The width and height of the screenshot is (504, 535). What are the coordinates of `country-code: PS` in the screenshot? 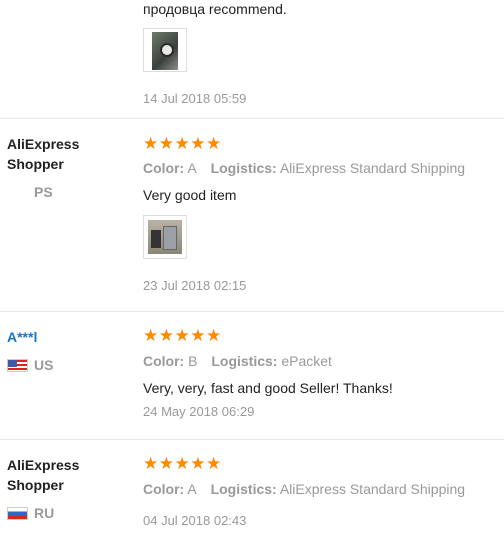 It's located at (43, 192).